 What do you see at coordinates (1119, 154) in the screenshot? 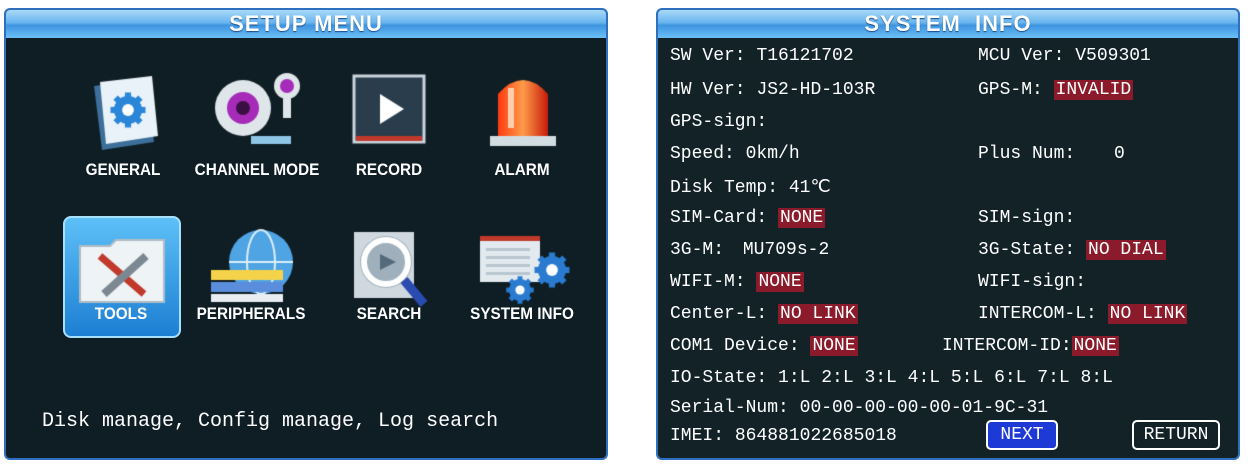
I see `plus-num-value: 0` at bounding box center [1119, 154].